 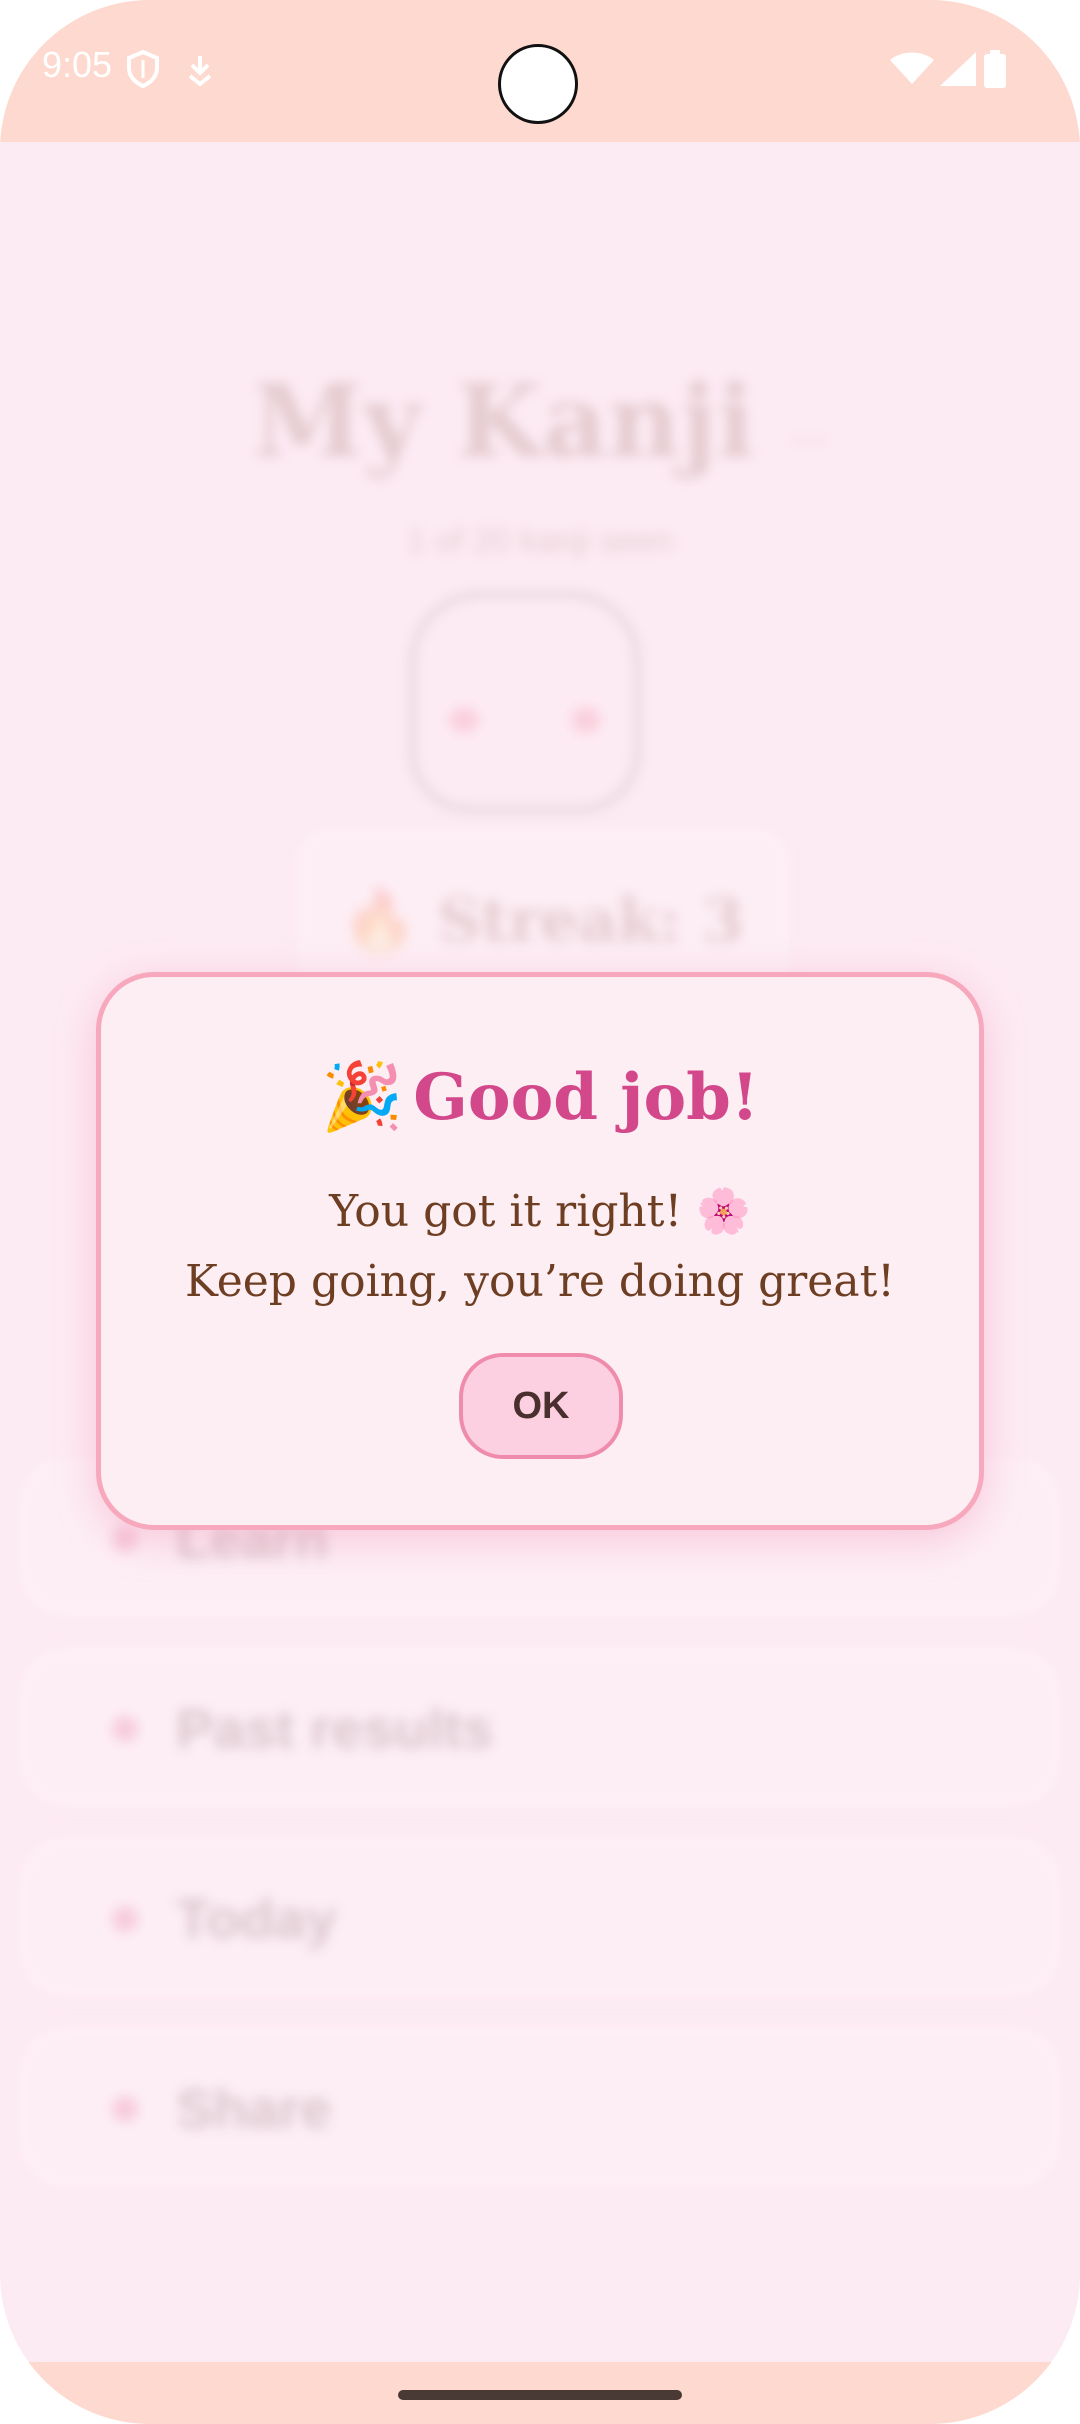 What do you see at coordinates (586, 1097) in the screenshot?
I see `dialog-title-text: Good job!` at bounding box center [586, 1097].